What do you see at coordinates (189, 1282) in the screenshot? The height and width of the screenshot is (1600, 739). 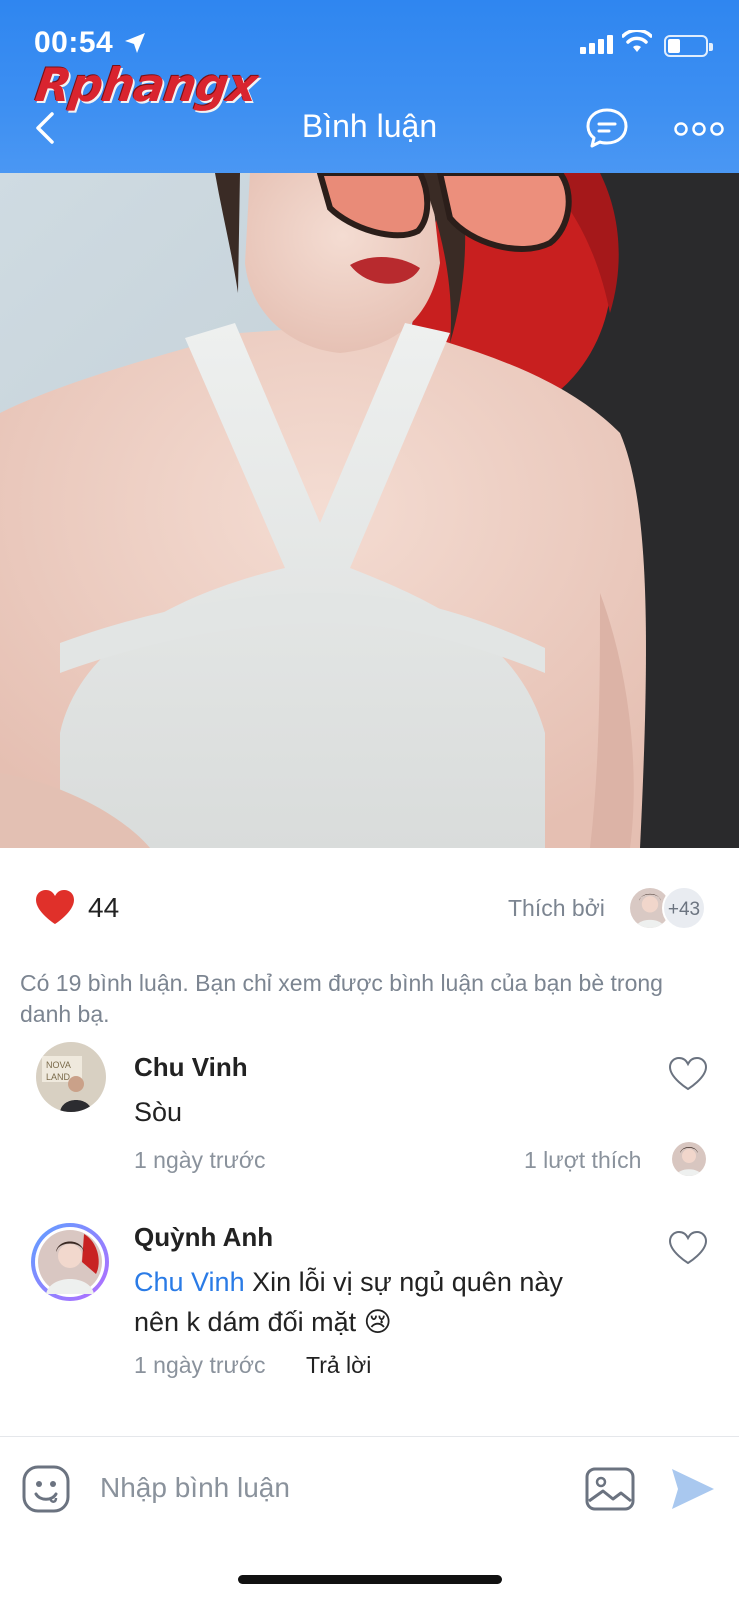 I see `mention-link: Chu Vinh` at bounding box center [189, 1282].